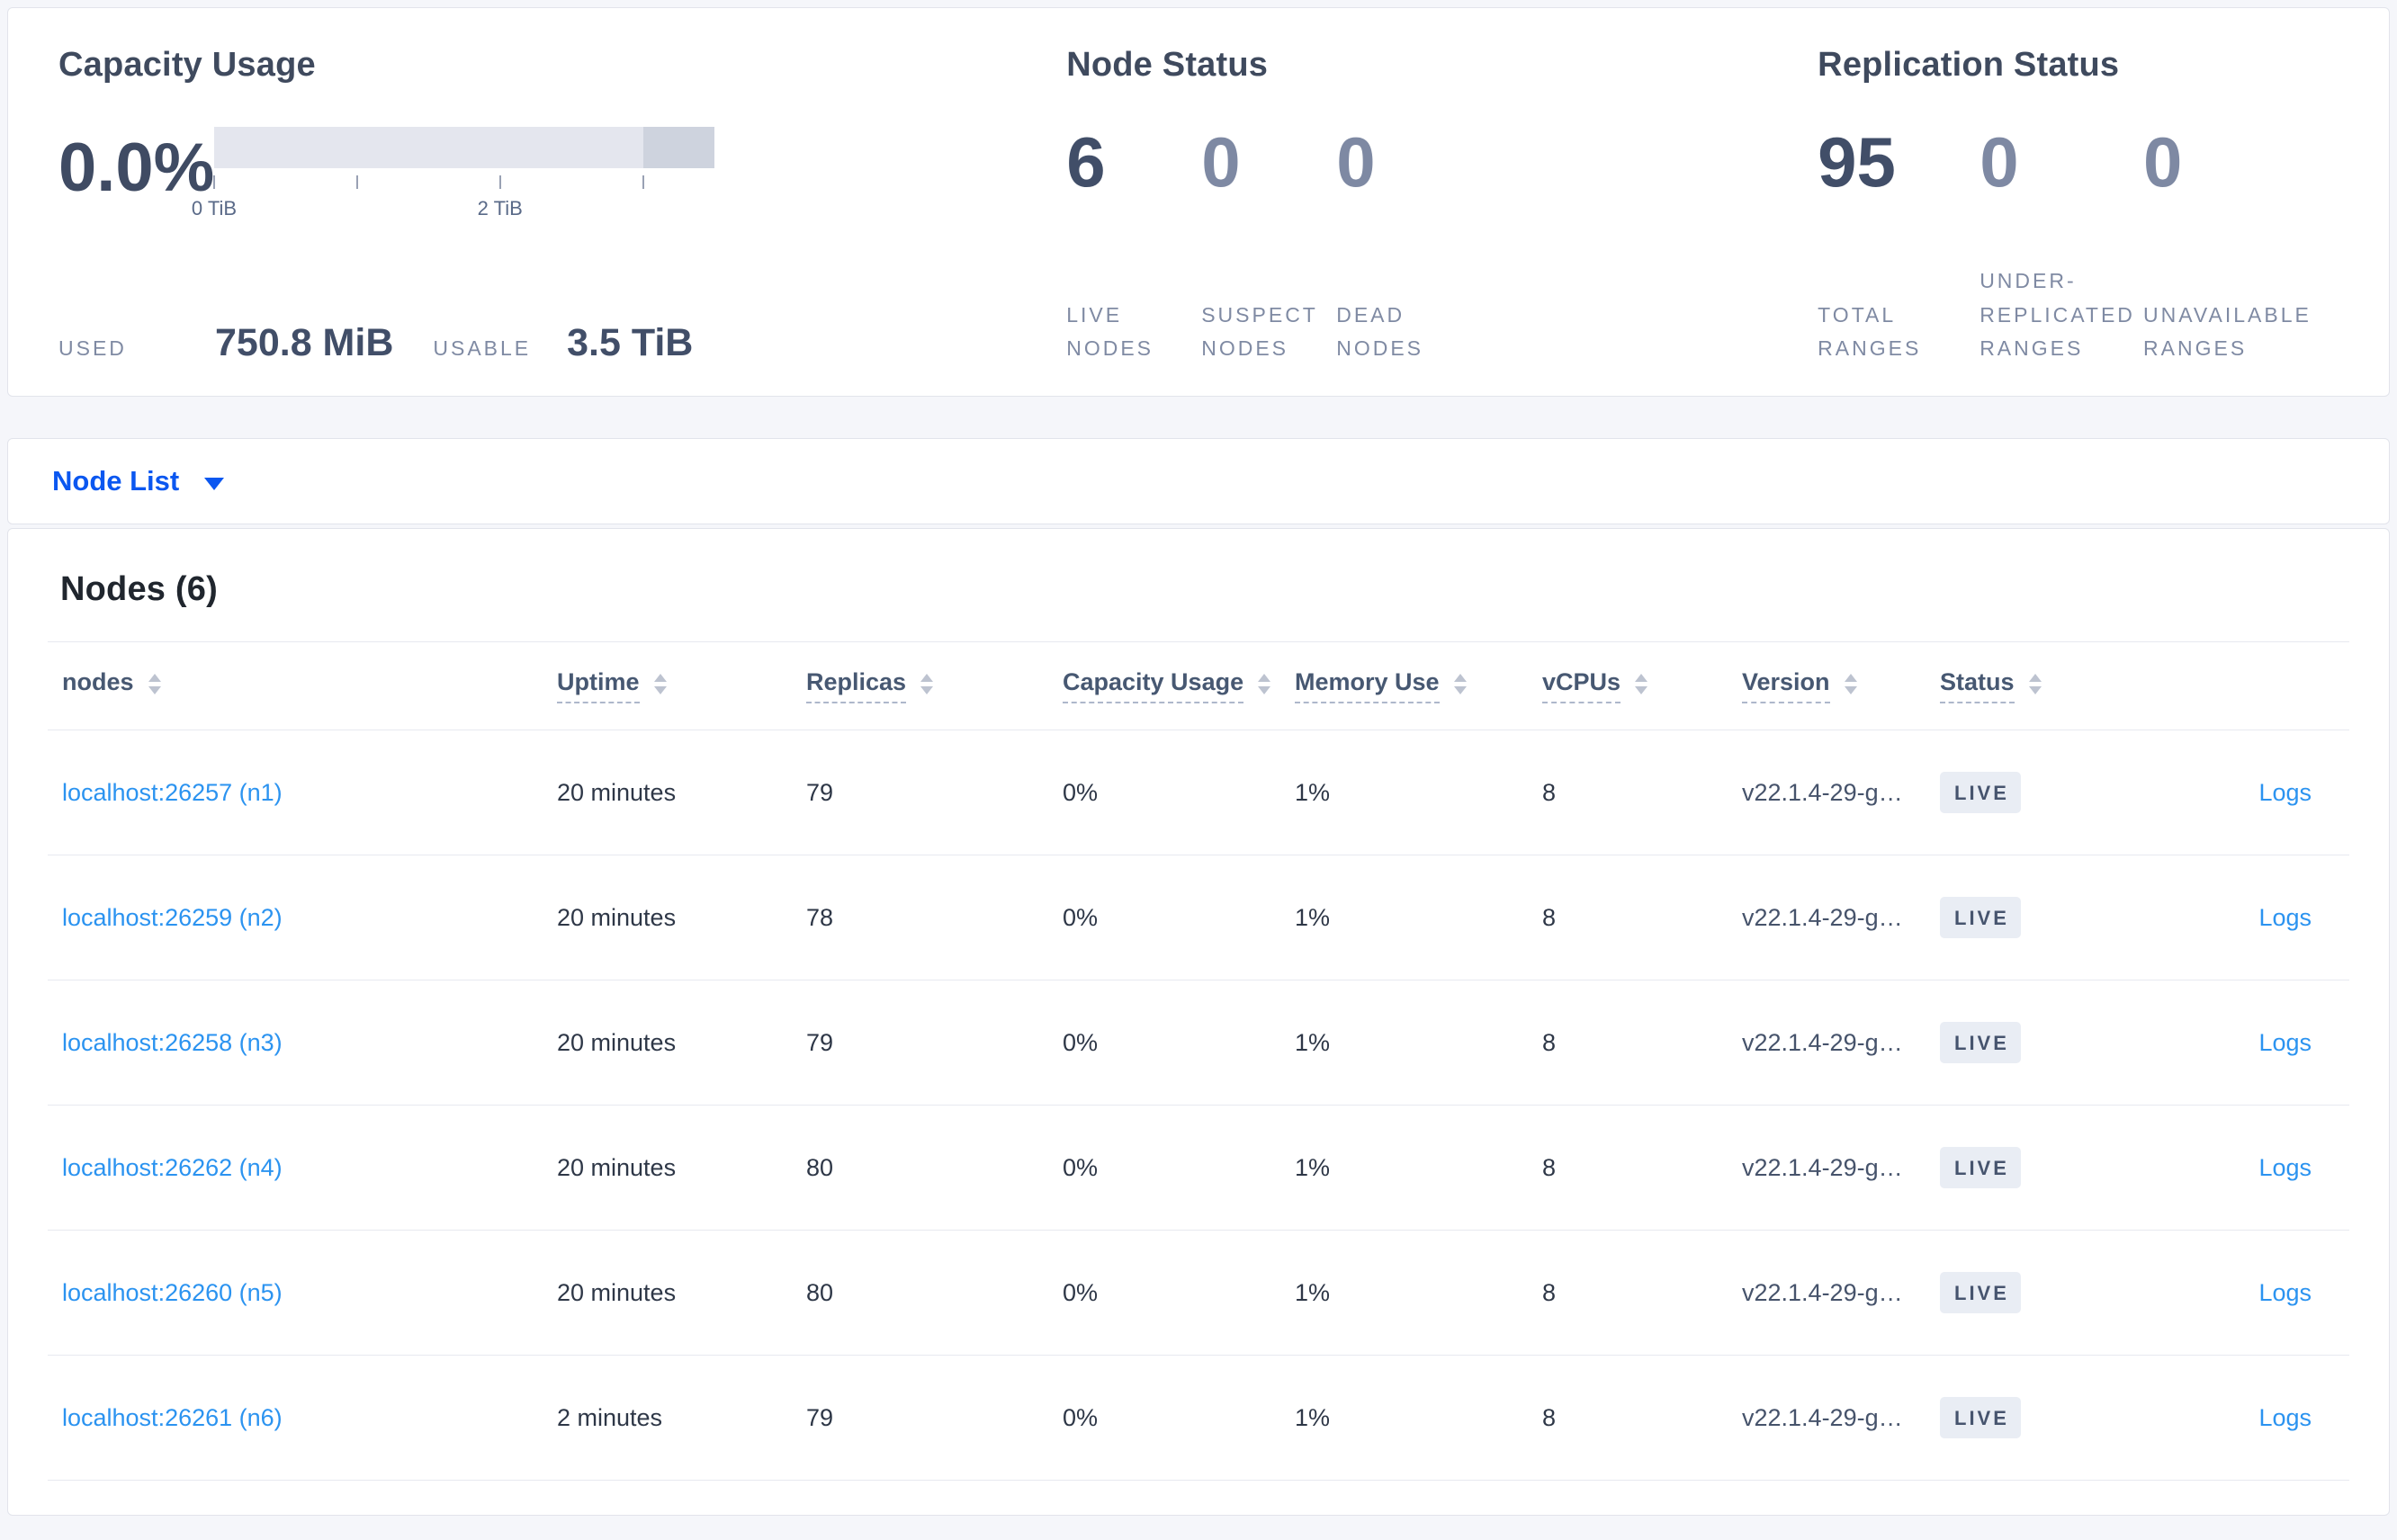 This screenshot has width=2397, height=1540. I want to click on column-header-status: Status, so click(2079, 685).